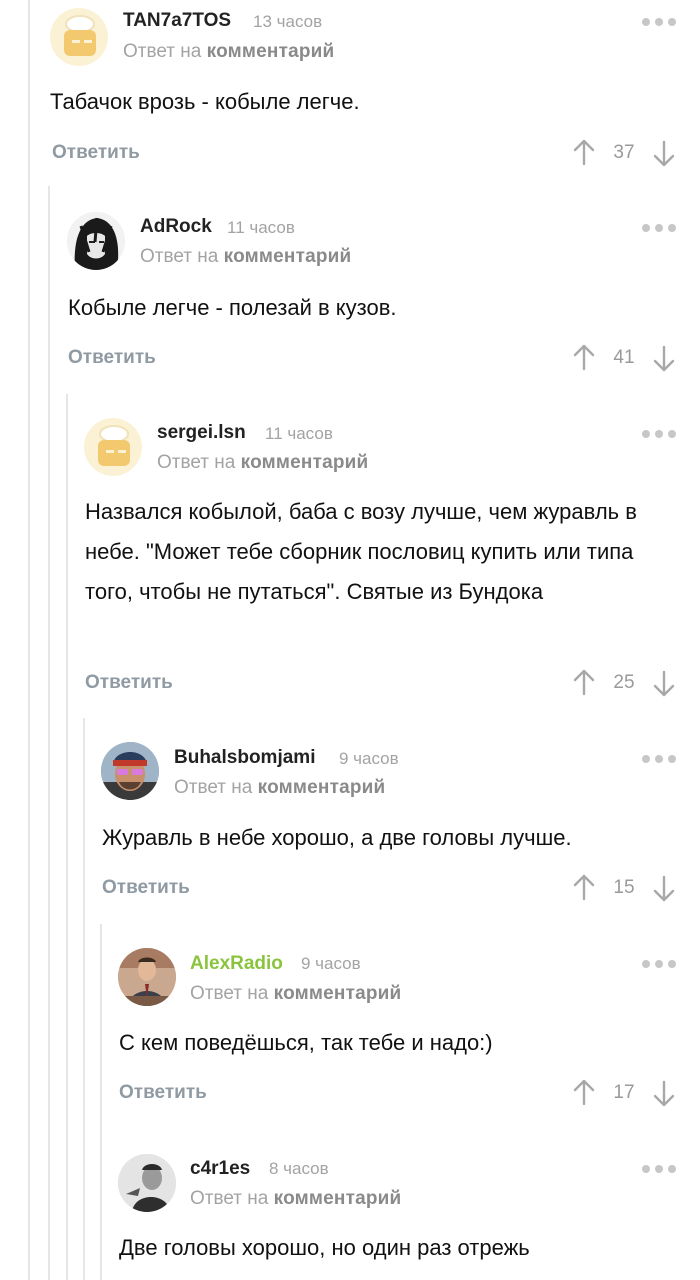  Describe the element at coordinates (624, 887) in the screenshot. I see `vote-score: 15` at that location.